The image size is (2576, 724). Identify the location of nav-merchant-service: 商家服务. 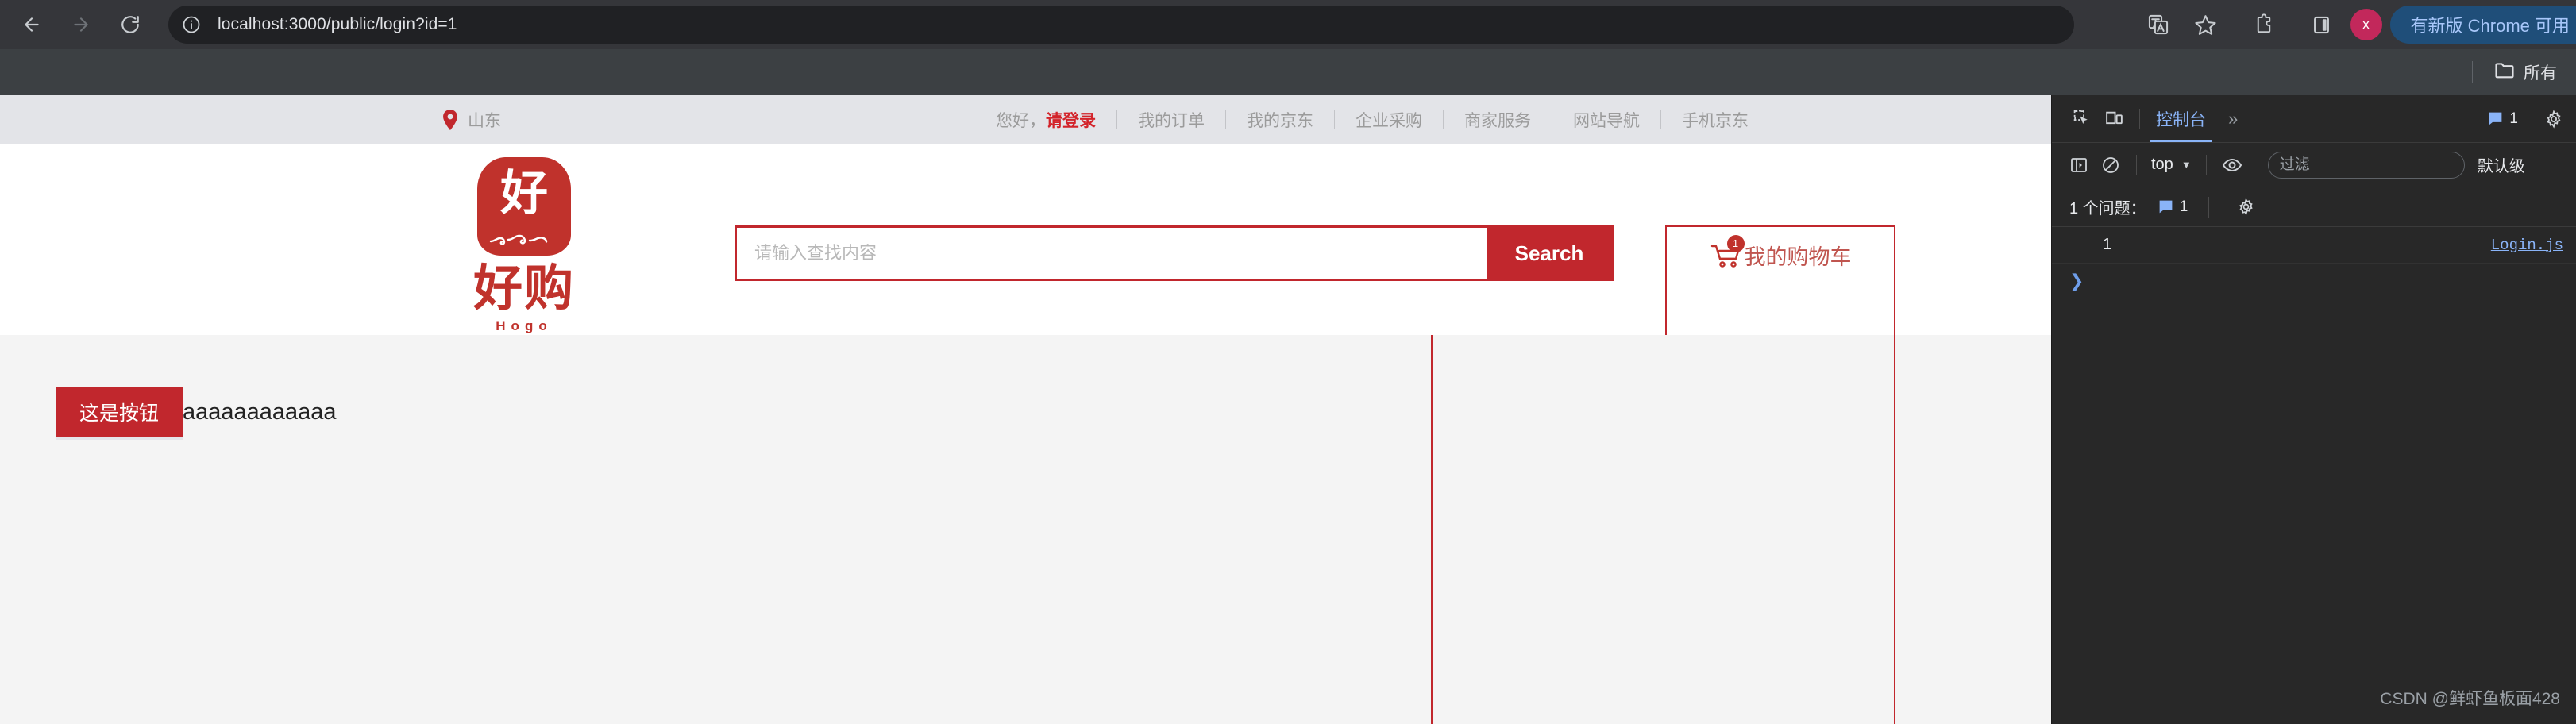
(1498, 120).